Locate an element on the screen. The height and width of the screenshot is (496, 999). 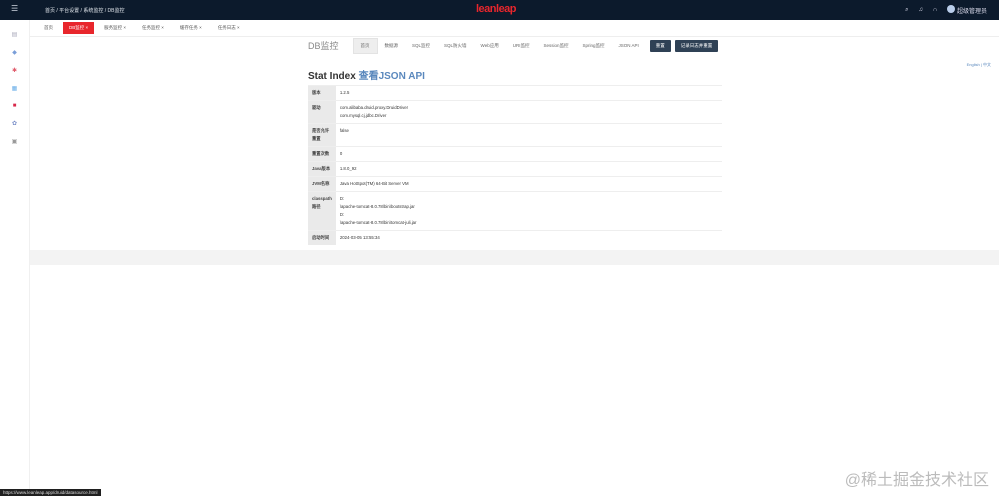
menu-icon: ☰ is located at coordinates (15, 9).